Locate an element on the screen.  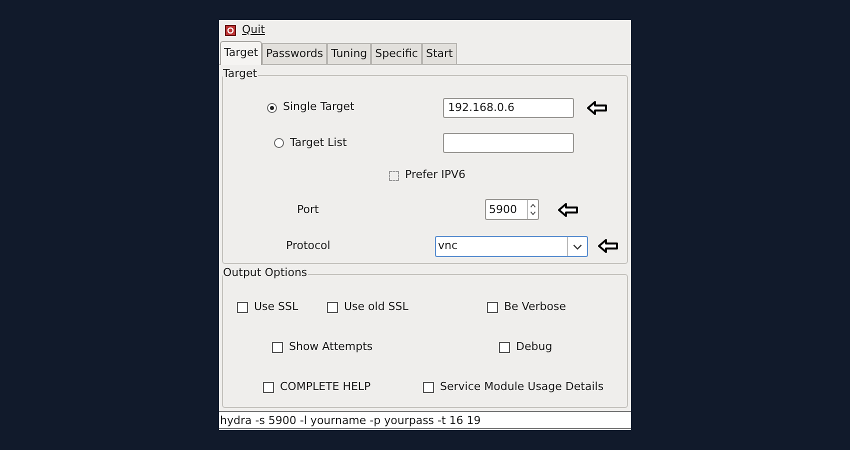
group-title: Target is located at coordinates (240, 74).